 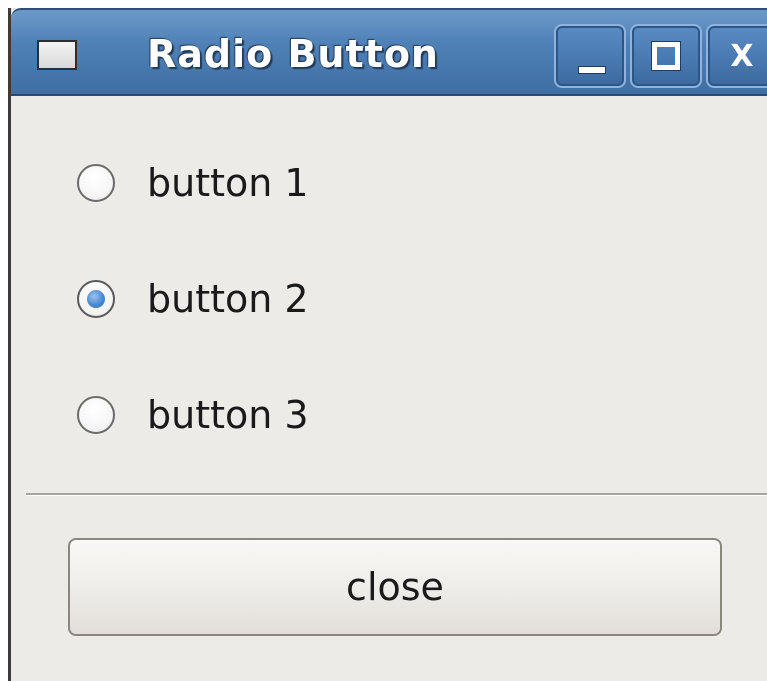 I want to click on radio-option-1: button 1, so click(x=193, y=183).